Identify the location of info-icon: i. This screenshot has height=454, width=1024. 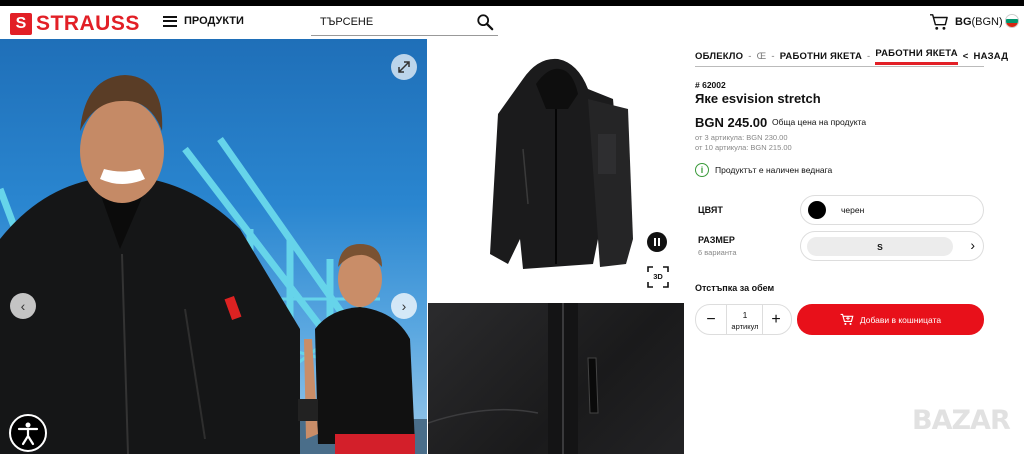
(702, 170).